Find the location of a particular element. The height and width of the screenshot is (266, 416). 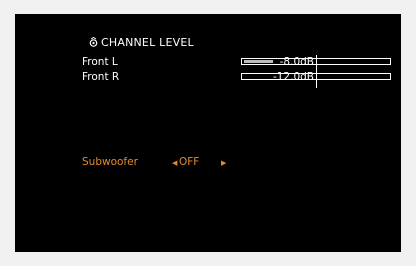

left-arrow-icon: ◀ is located at coordinates (174, 163).